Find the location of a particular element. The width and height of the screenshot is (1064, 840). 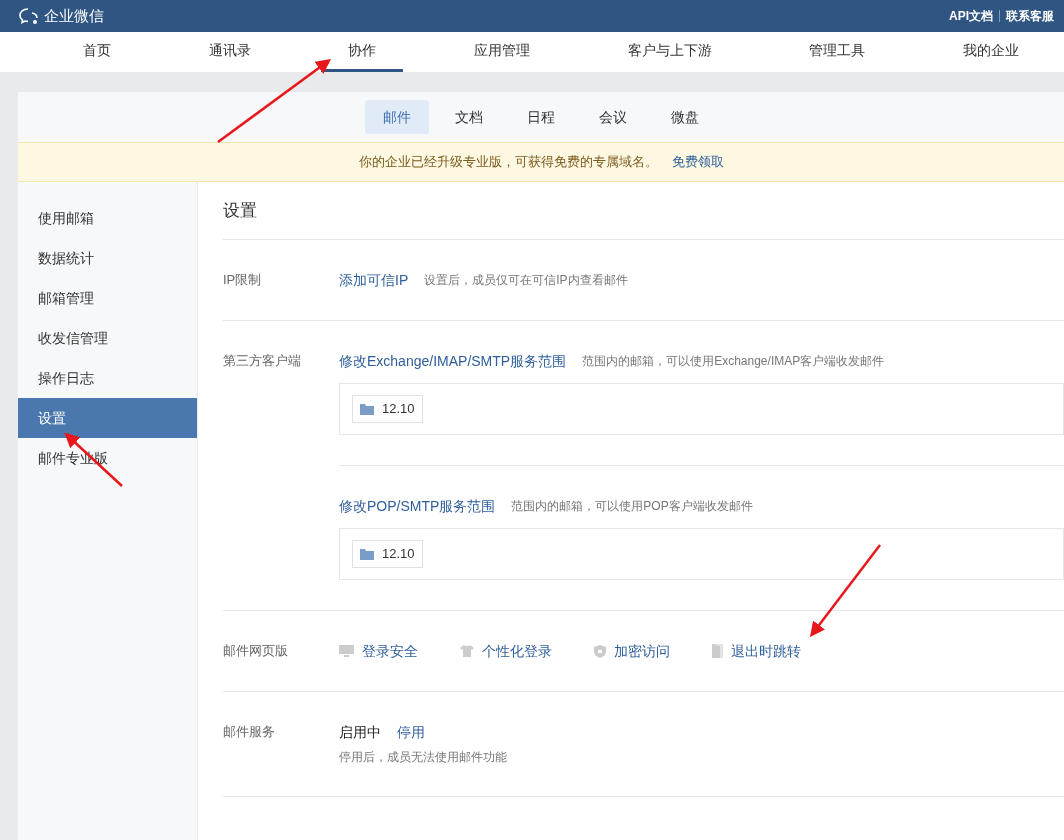

banner-text: 你的企业已经升级专业版，可获得免费的专属域名。 is located at coordinates (508, 162).